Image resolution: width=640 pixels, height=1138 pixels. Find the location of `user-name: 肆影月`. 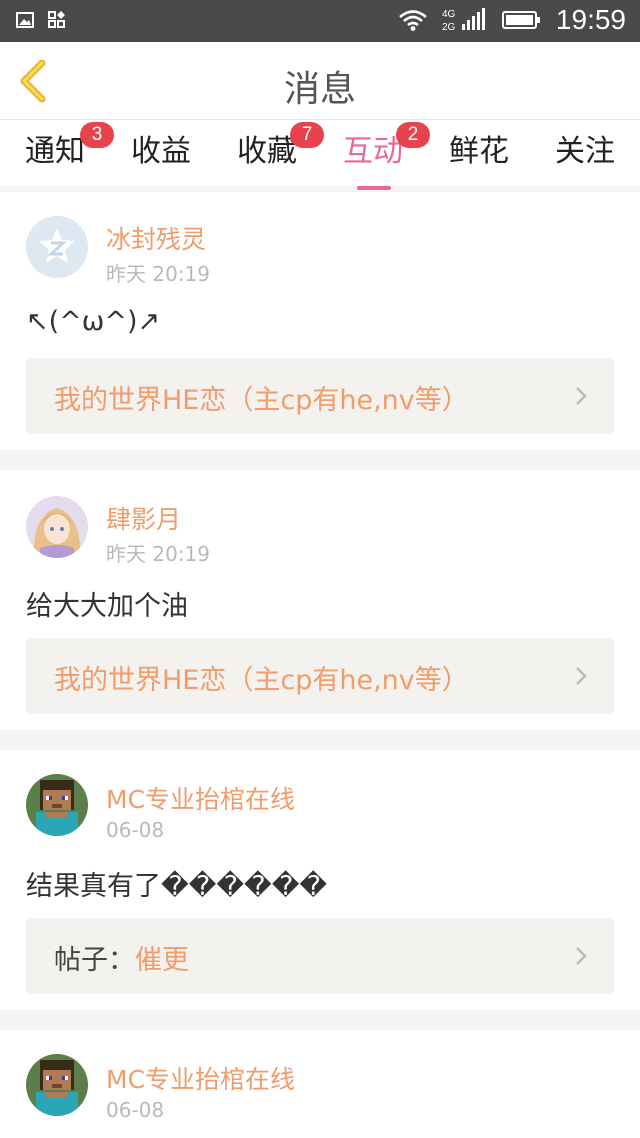

user-name: 肆影月 is located at coordinates (143, 518).